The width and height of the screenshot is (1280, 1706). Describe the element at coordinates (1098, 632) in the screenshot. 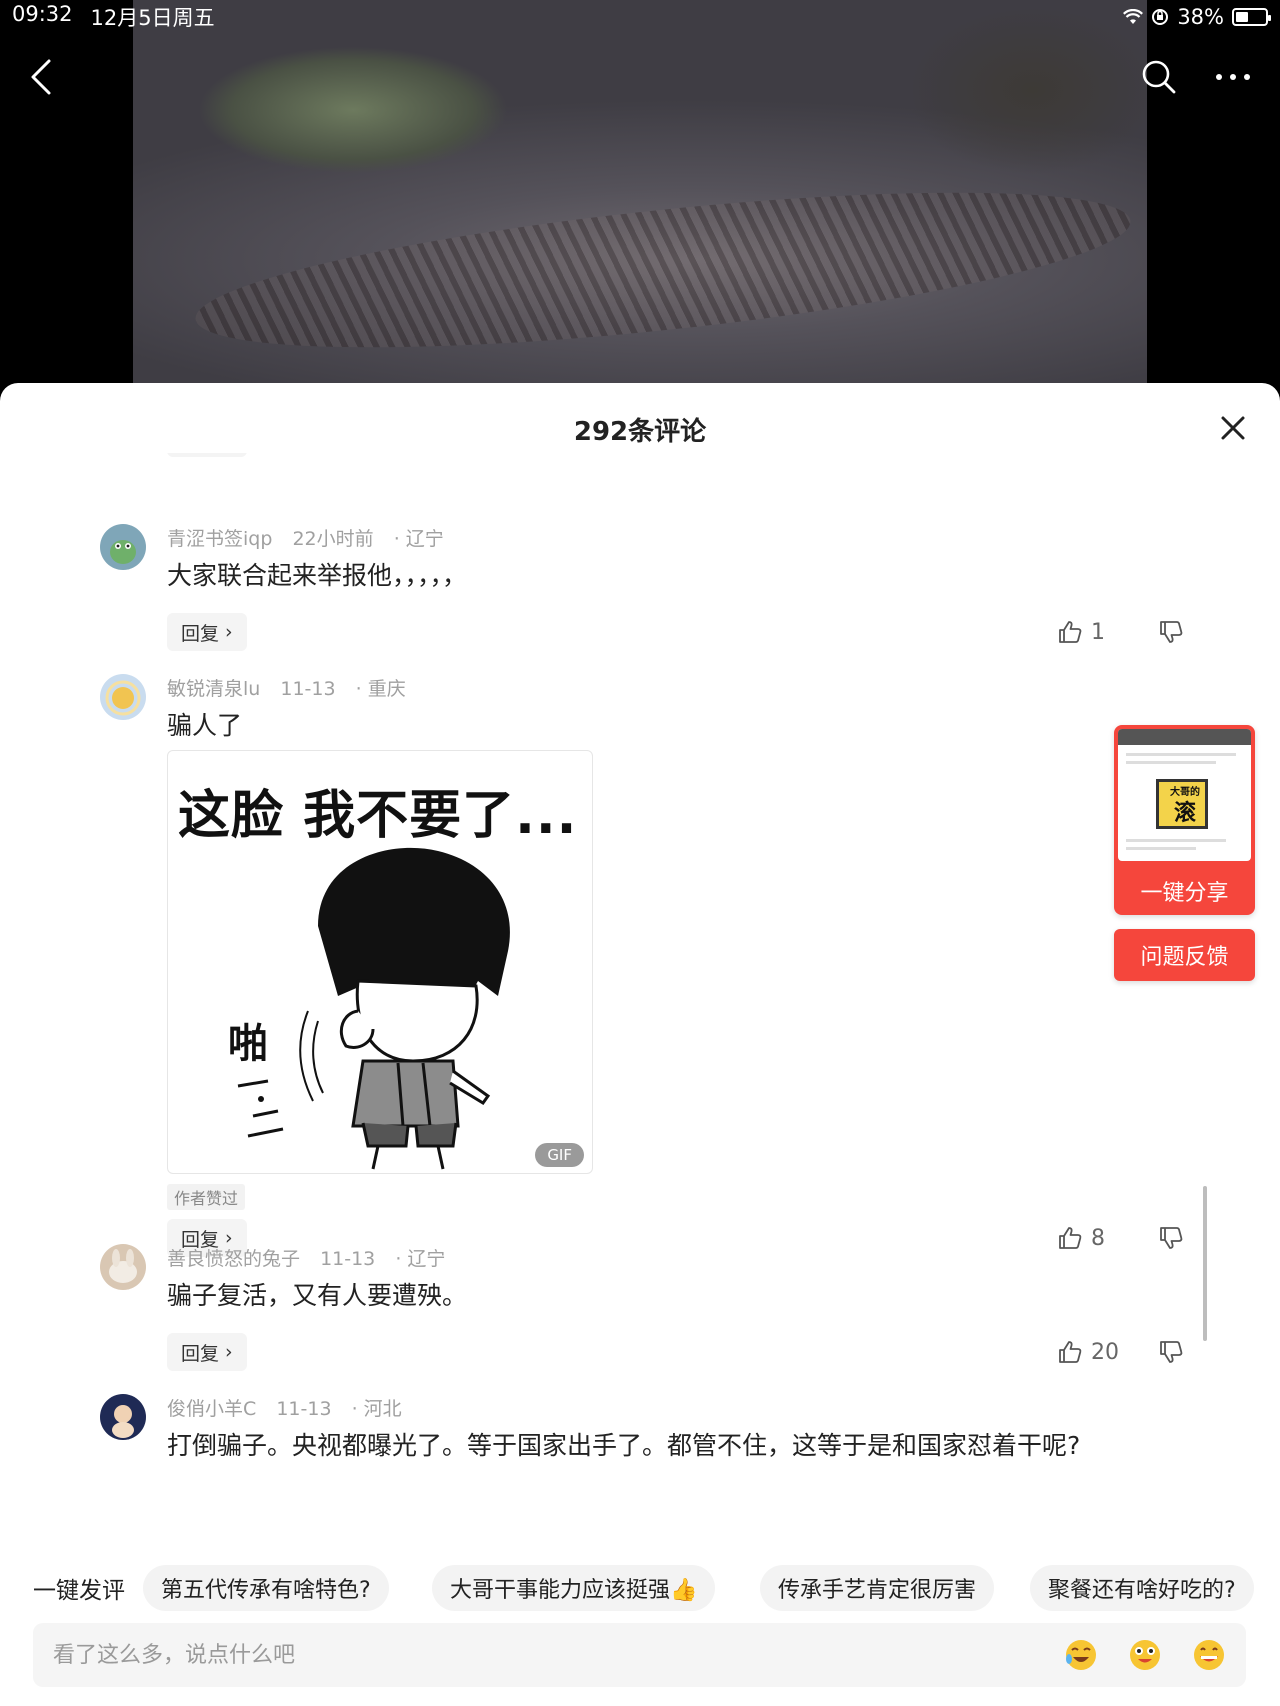

I see `like-count: 1` at that location.